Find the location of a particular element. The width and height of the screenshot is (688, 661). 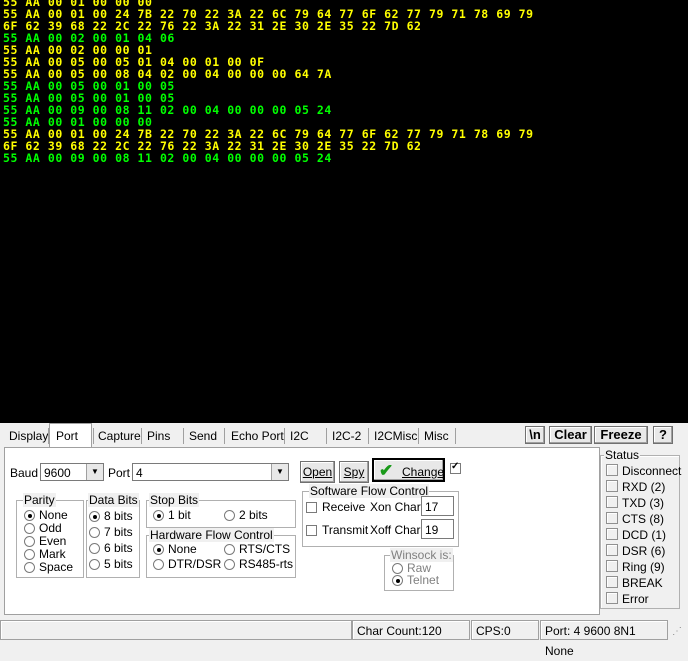

hwflow-option-rtscts: RTS/CTS is located at coordinates (257, 549).